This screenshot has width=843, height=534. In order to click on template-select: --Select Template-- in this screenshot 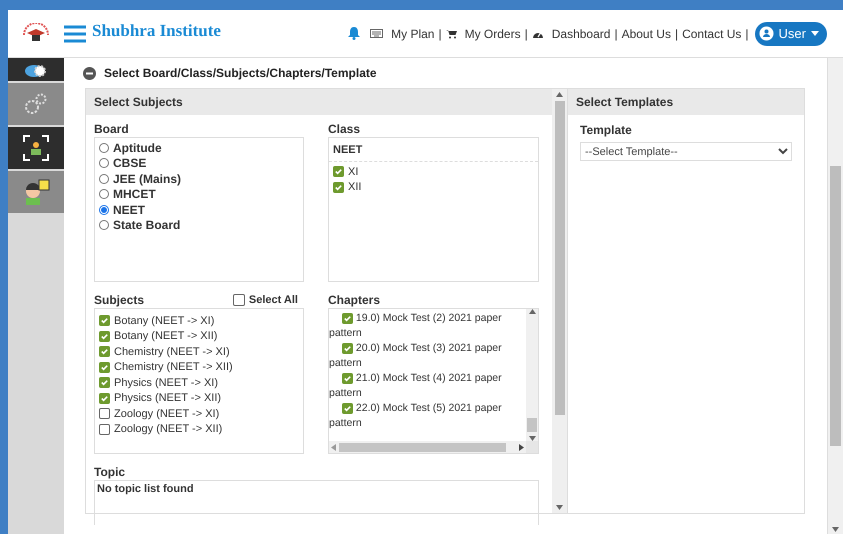, I will do `click(686, 151)`.